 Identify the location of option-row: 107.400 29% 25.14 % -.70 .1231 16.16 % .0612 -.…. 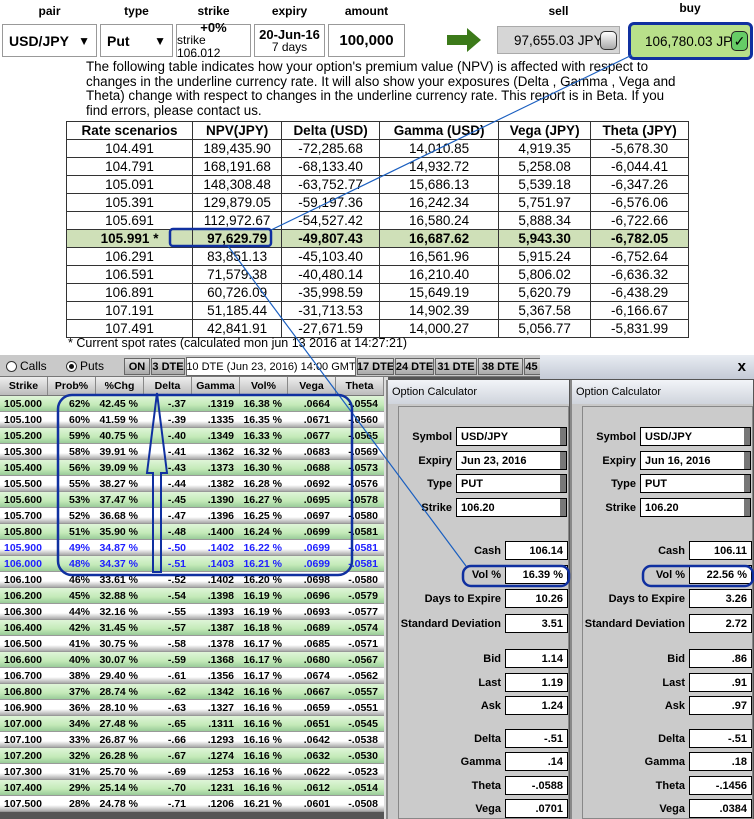
(193, 788).